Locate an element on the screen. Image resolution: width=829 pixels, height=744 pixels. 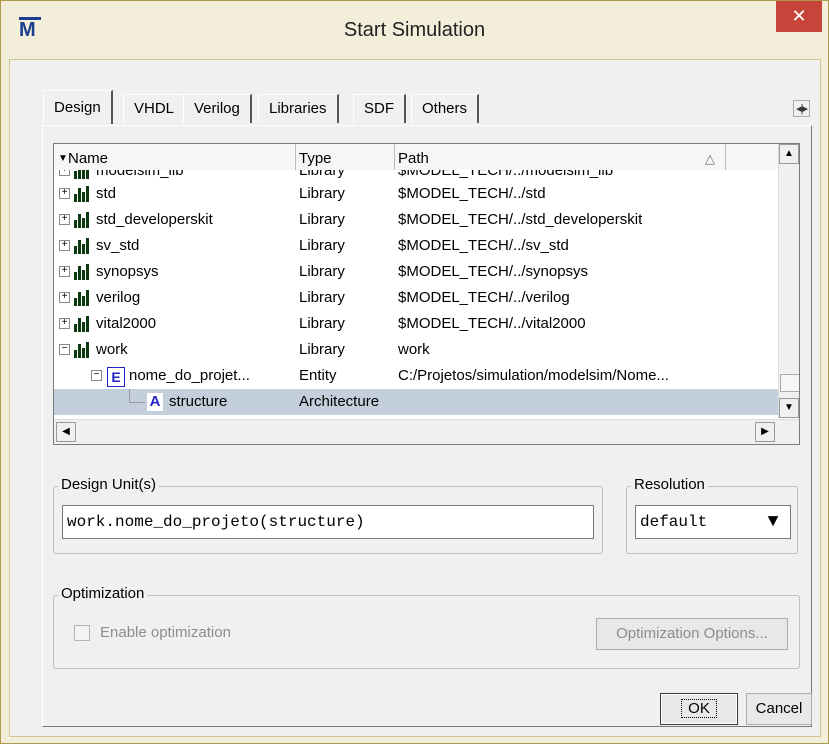
architecture-icon: A is located at coordinates (155, 402).